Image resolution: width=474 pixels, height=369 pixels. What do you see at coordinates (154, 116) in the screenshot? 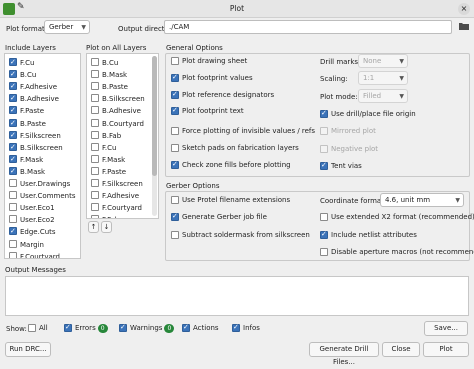
I see `scrollbar-thumb` at bounding box center [154, 116].